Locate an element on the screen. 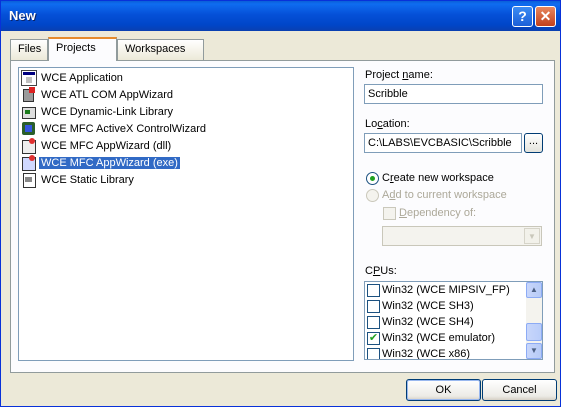 Image resolution: width=561 pixels, height=407 pixels. list-item-dynamic-link-library: WCE Dynamic-Link Library is located at coordinates (98, 112).